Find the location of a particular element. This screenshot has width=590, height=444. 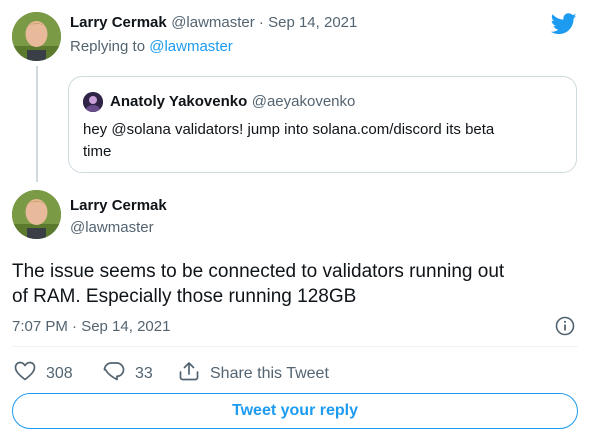

quoted-author-name: Anatoly Yakovenko is located at coordinates (179, 101).